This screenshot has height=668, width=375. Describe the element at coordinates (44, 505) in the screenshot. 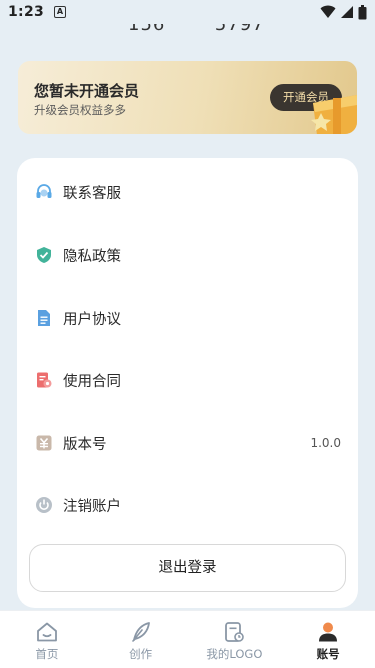

I see `power-icon` at that location.